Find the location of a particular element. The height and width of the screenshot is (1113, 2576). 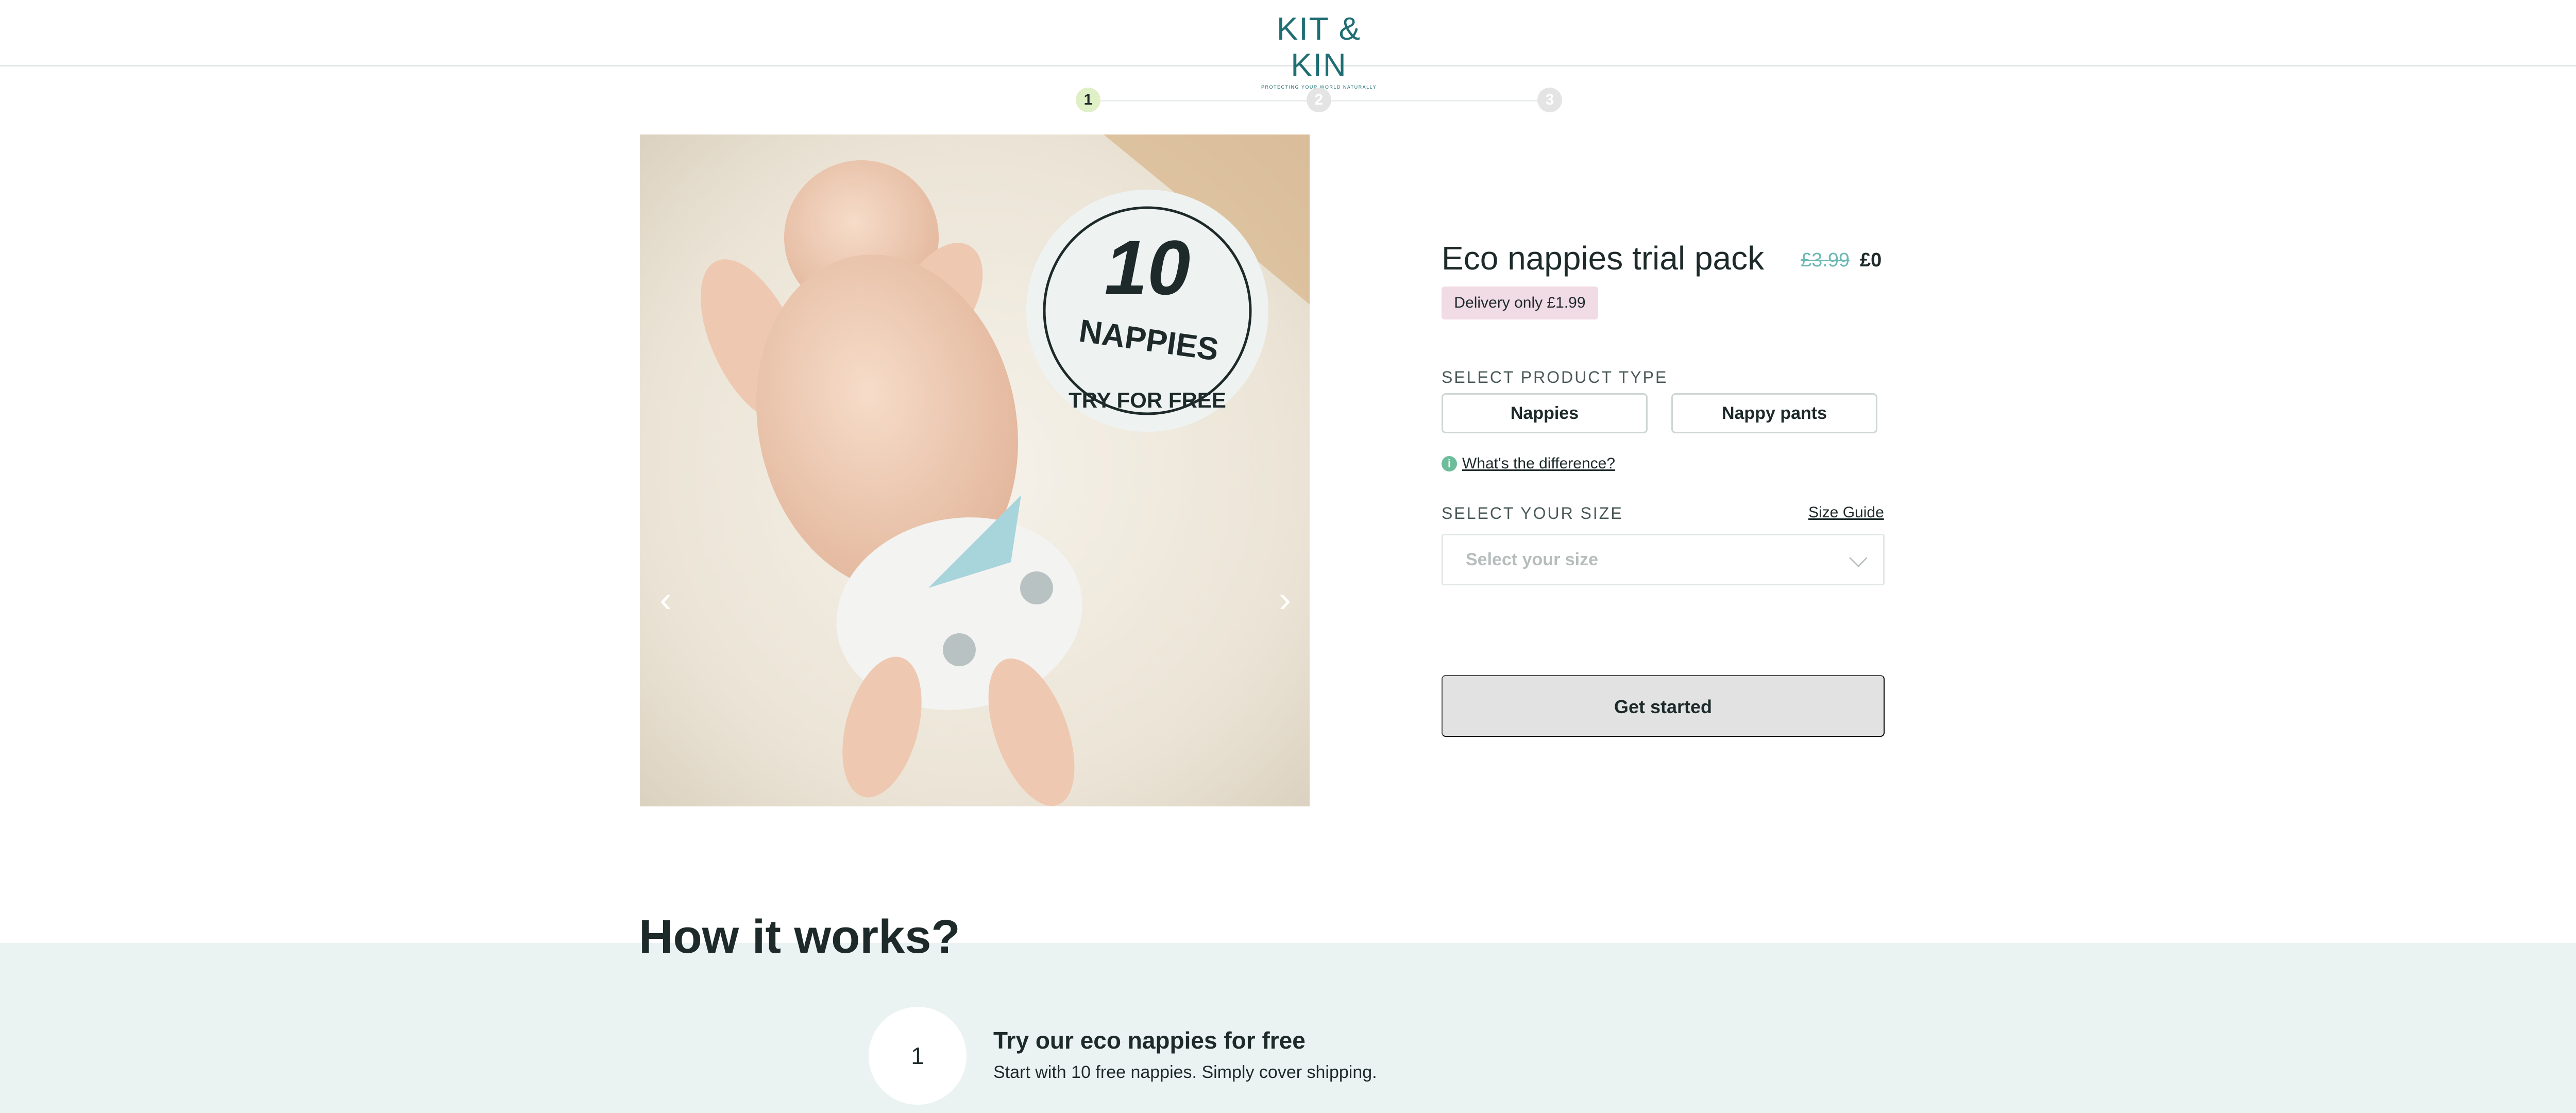

product-title: Eco nappies trial pack is located at coordinates (1603, 258).